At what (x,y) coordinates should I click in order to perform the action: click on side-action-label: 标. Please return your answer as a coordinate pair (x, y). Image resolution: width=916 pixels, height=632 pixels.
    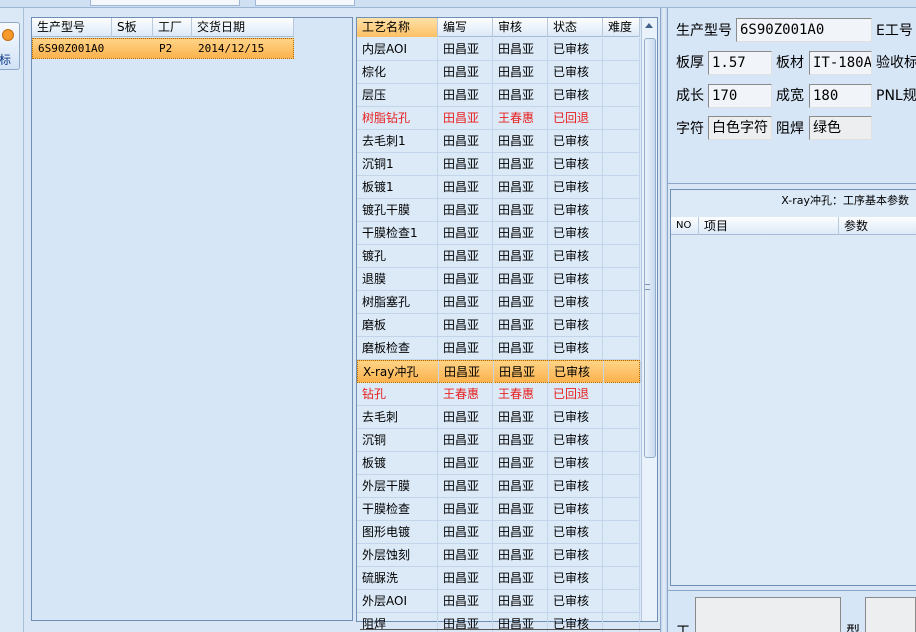
    Looking at the image, I should click on (6, 60).